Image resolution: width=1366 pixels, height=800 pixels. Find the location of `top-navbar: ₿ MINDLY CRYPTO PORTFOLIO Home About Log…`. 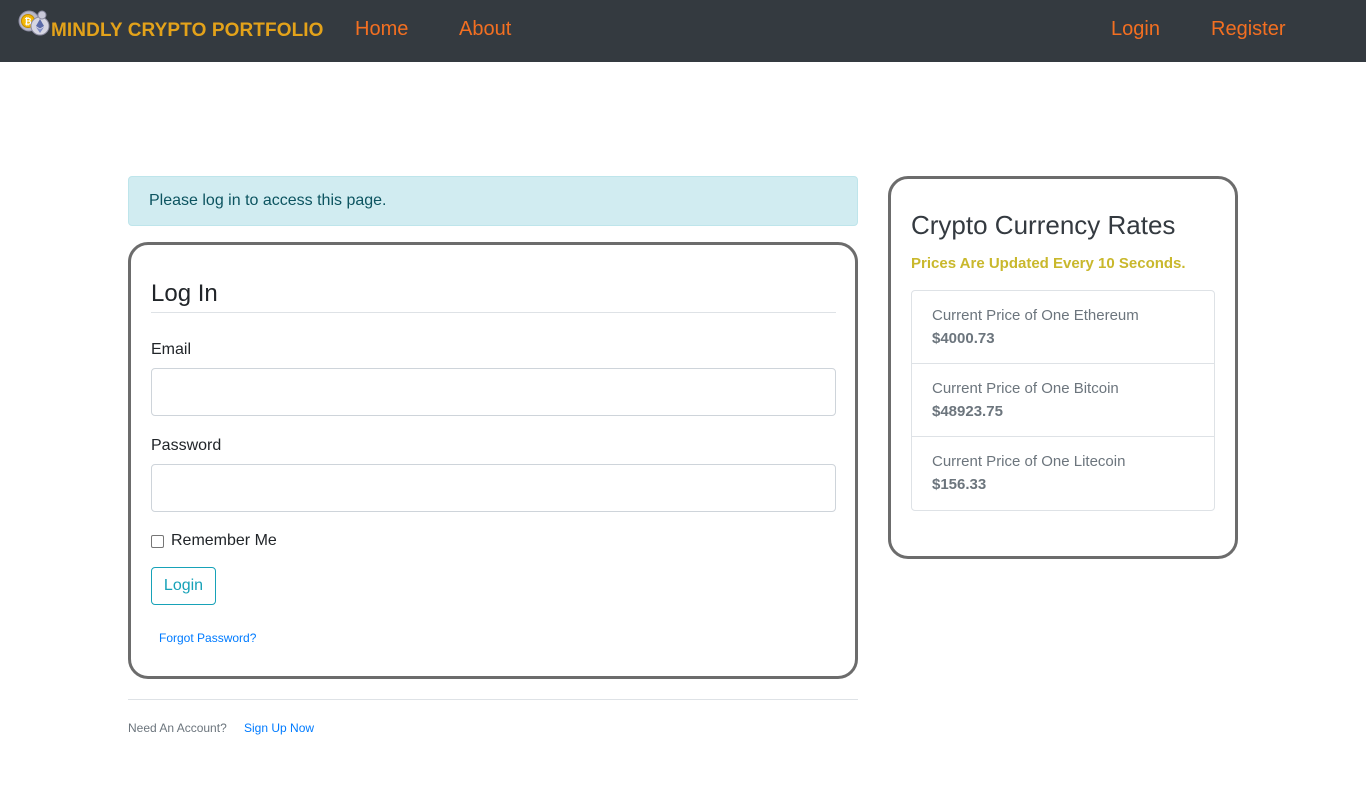

top-navbar: ₿ MINDLY CRYPTO PORTFOLIO Home About Log… is located at coordinates (683, 31).